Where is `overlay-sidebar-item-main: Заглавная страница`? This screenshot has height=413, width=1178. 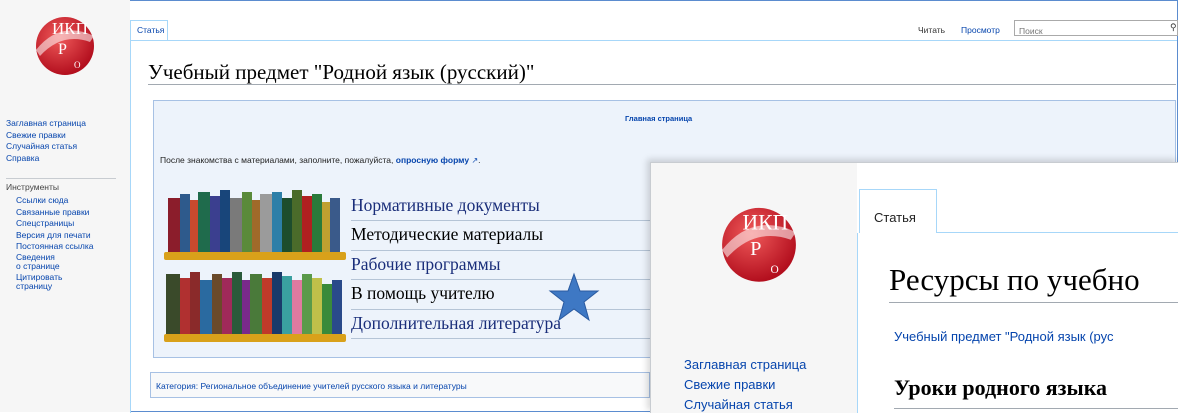
overlay-sidebar-item-main: Заглавная страница is located at coordinates (745, 365).